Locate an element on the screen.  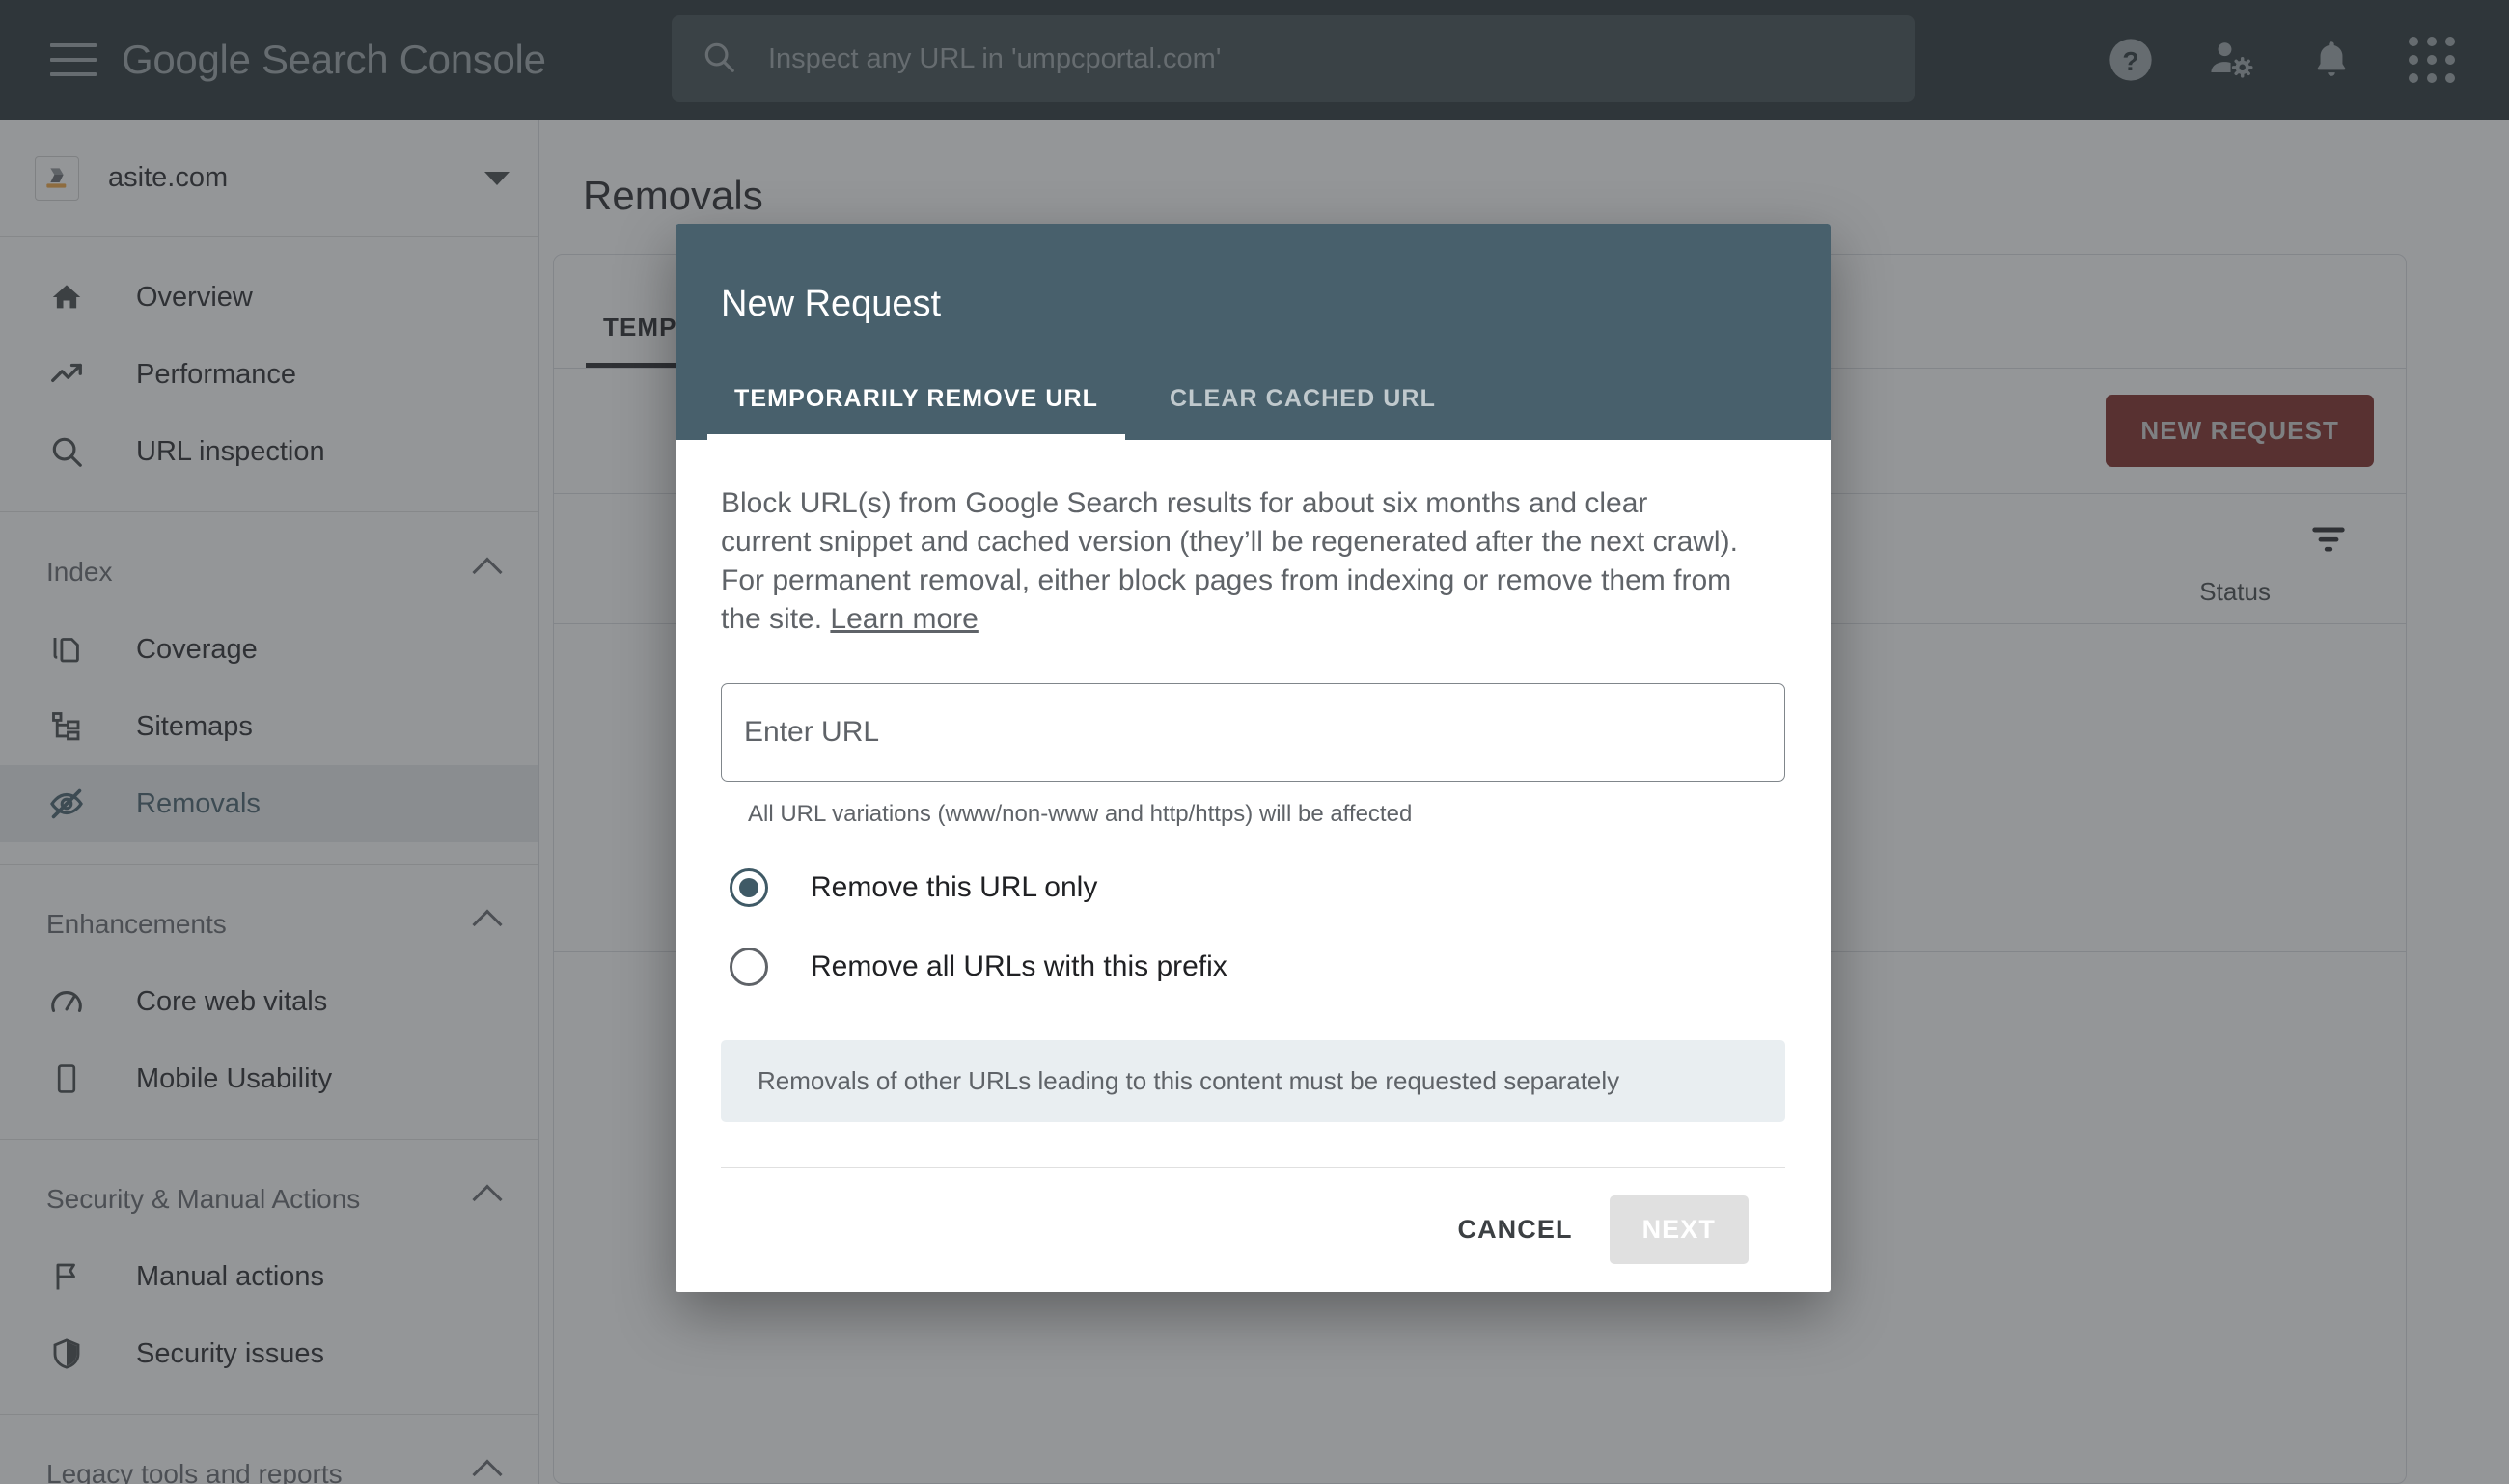
radio-remove-all-urls-with-prefix: Remove all URLs with this prefix is located at coordinates (1253, 966).